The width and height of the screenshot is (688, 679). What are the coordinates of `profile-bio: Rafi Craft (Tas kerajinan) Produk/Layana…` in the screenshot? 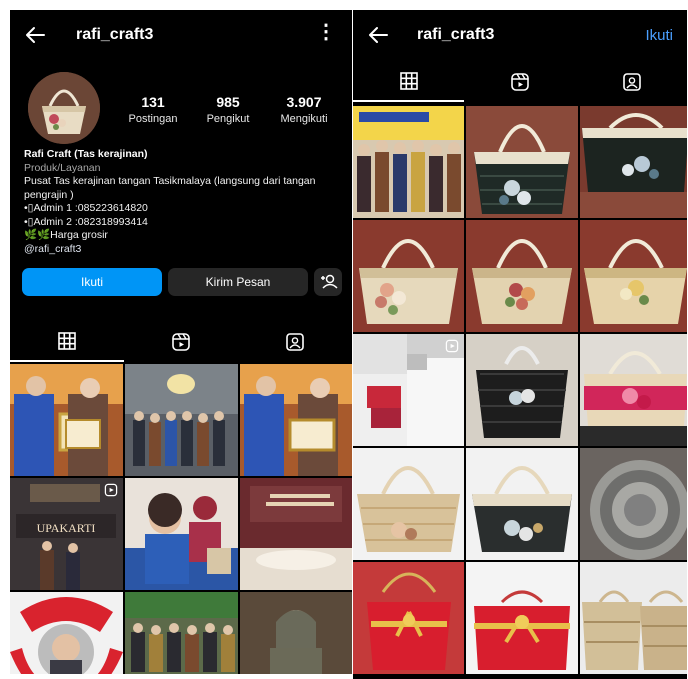 It's located at (184, 202).